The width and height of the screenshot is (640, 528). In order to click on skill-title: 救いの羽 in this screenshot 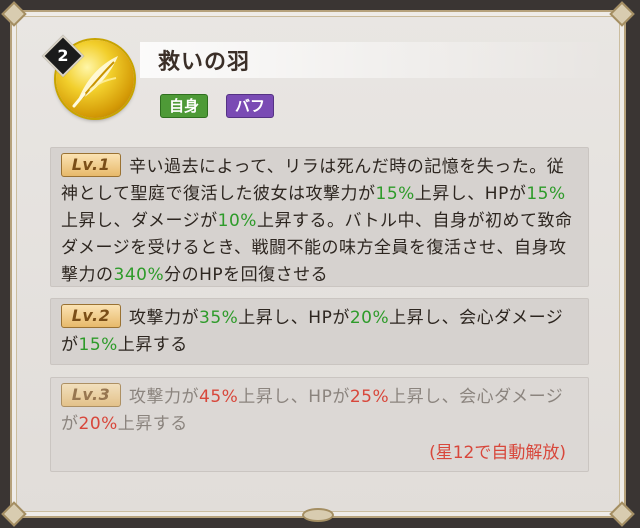, I will do `click(204, 62)`.